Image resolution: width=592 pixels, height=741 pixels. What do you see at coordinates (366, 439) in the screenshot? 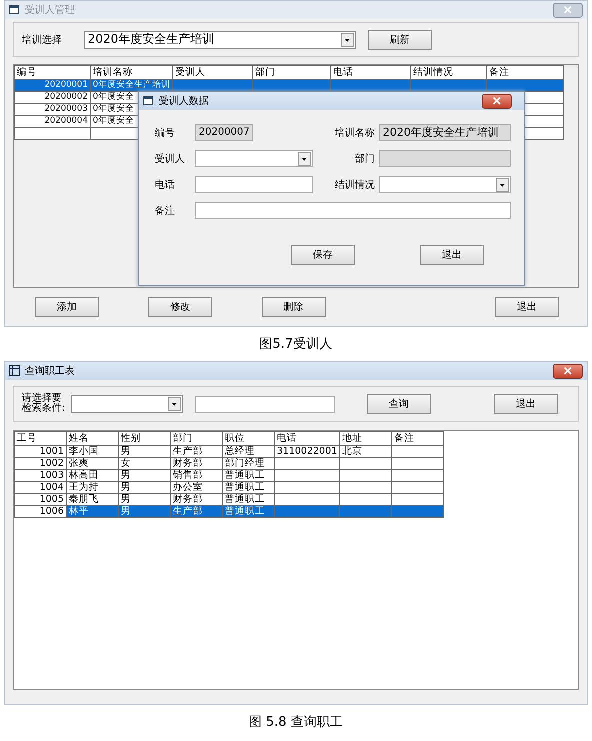
I see `column-header: 地址` at bounding box center [366, 439].